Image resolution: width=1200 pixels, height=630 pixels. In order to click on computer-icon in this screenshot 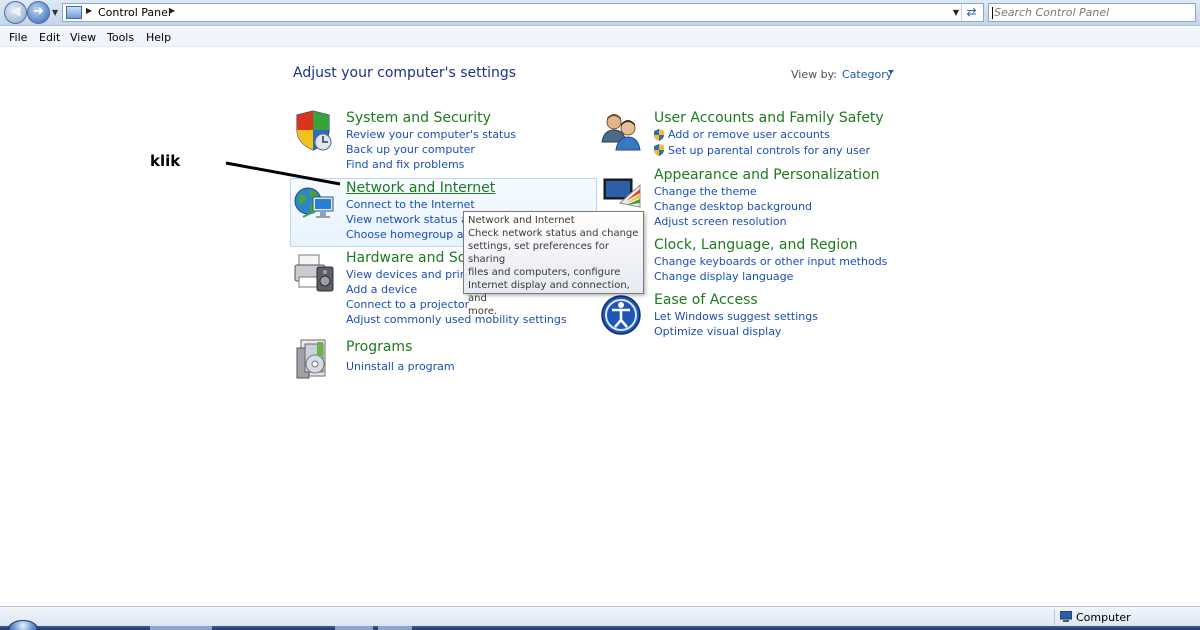, I will do `click(1066, 616)`.